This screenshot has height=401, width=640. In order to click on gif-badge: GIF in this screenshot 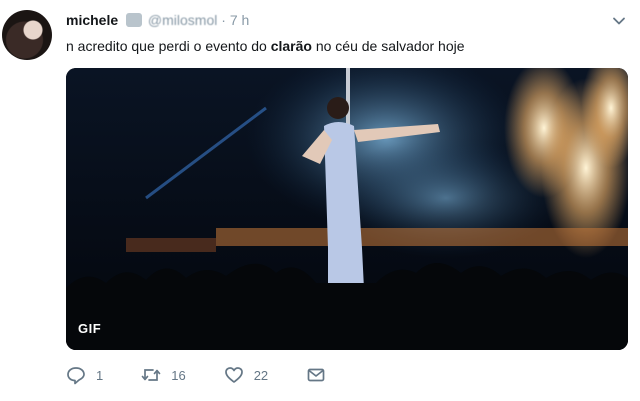, I will do `click(90, 328)`.